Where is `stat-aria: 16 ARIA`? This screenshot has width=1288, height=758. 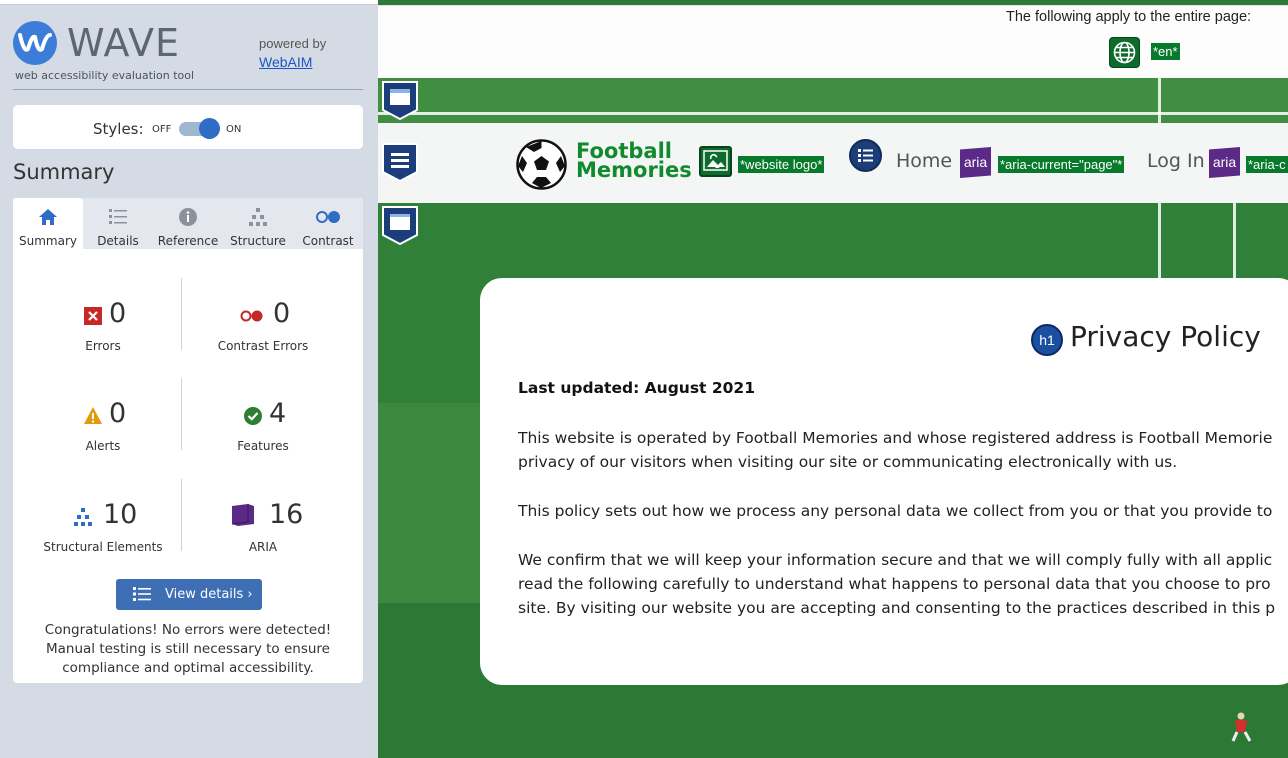
stat-aria: 16 ARIA is located at coordinates (263, 535).